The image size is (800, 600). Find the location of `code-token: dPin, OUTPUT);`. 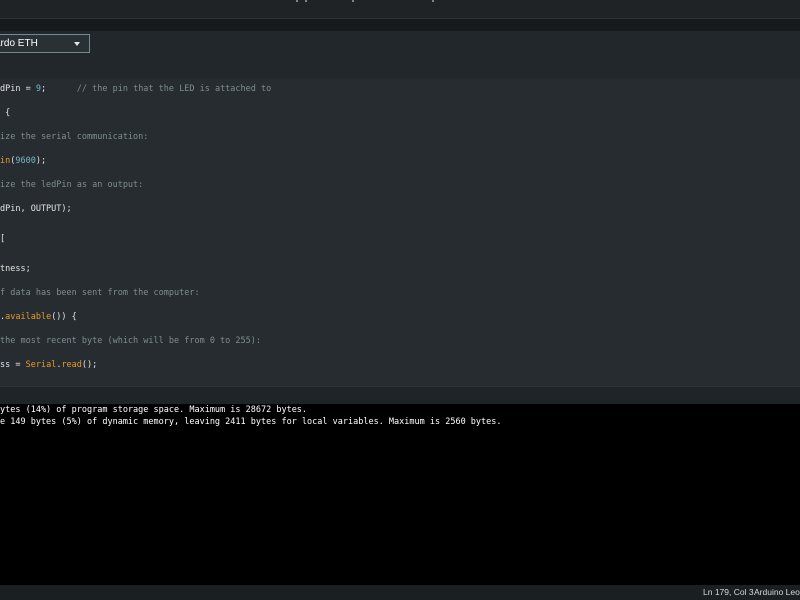

code-token: dPin, OUTPUT); is located at coordinates (36, 209).